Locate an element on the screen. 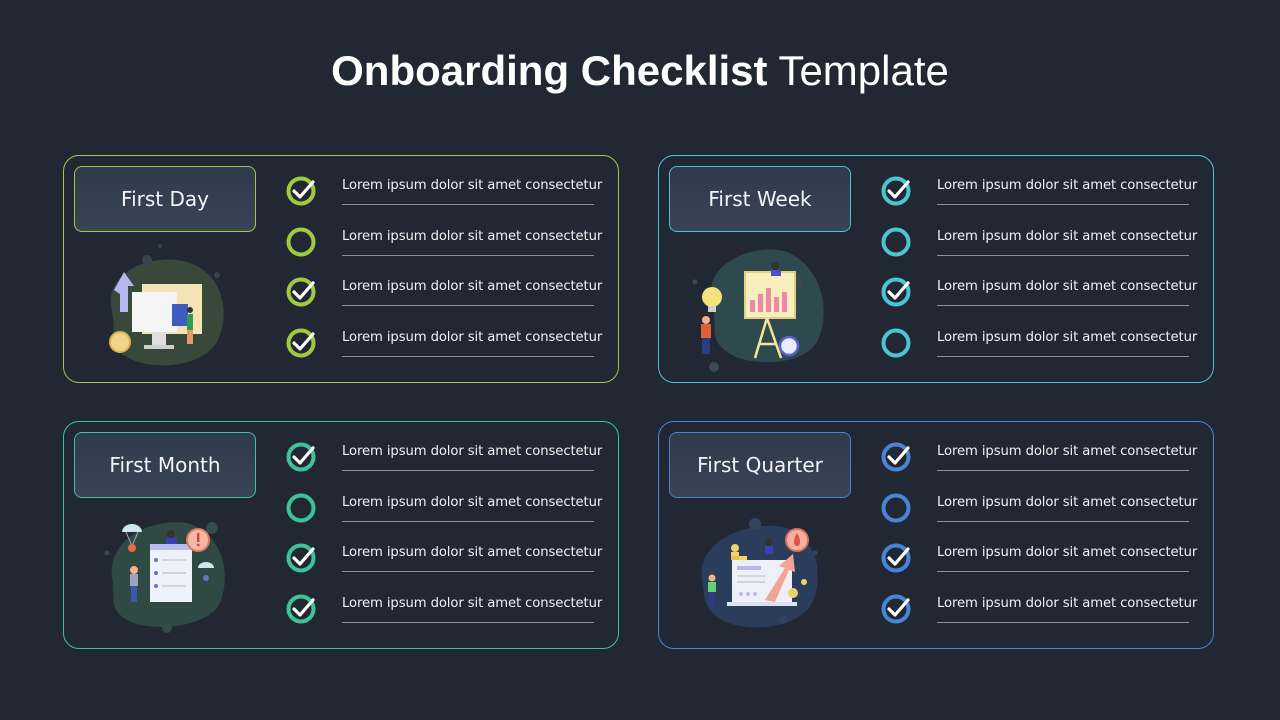 This screenshot has width=1280, height=720. presentation-board-illustration is located at coordinates (758, 310).